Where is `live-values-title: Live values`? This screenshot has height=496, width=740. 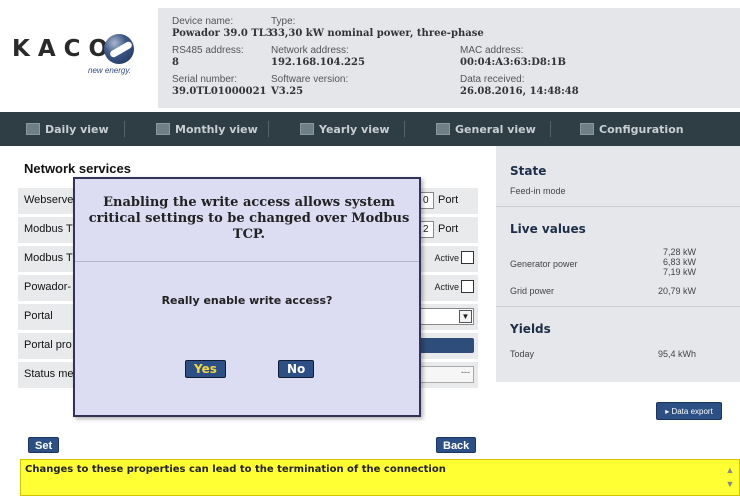
live-values-title: Live values is located at coordinates (548, 229).